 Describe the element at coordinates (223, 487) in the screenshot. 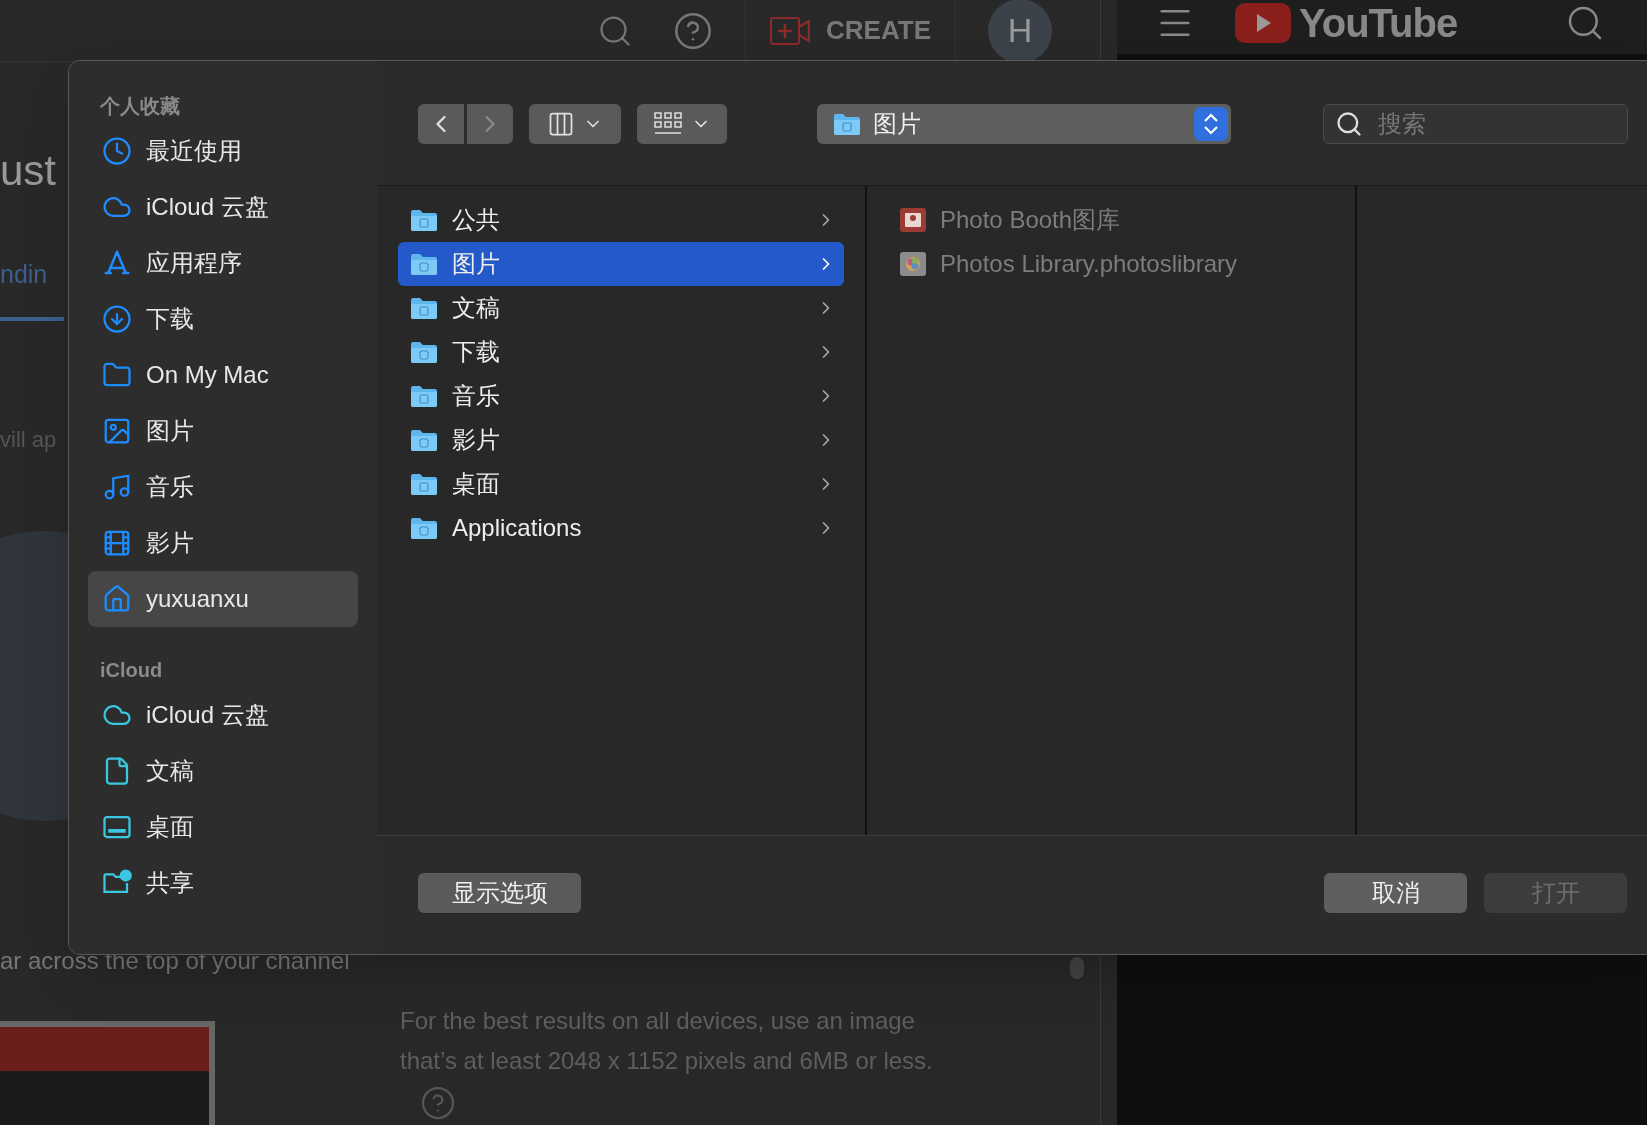

I see `sidebar-item: 音乐` at that location.